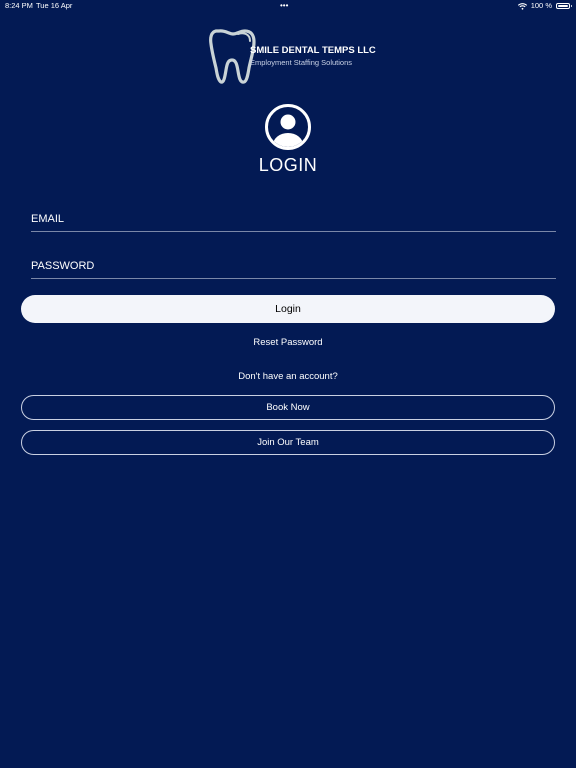 Image resolution: width=576 pixels, height=768 pixels. I want to click on user-avatar-icon, so click(288, 127).